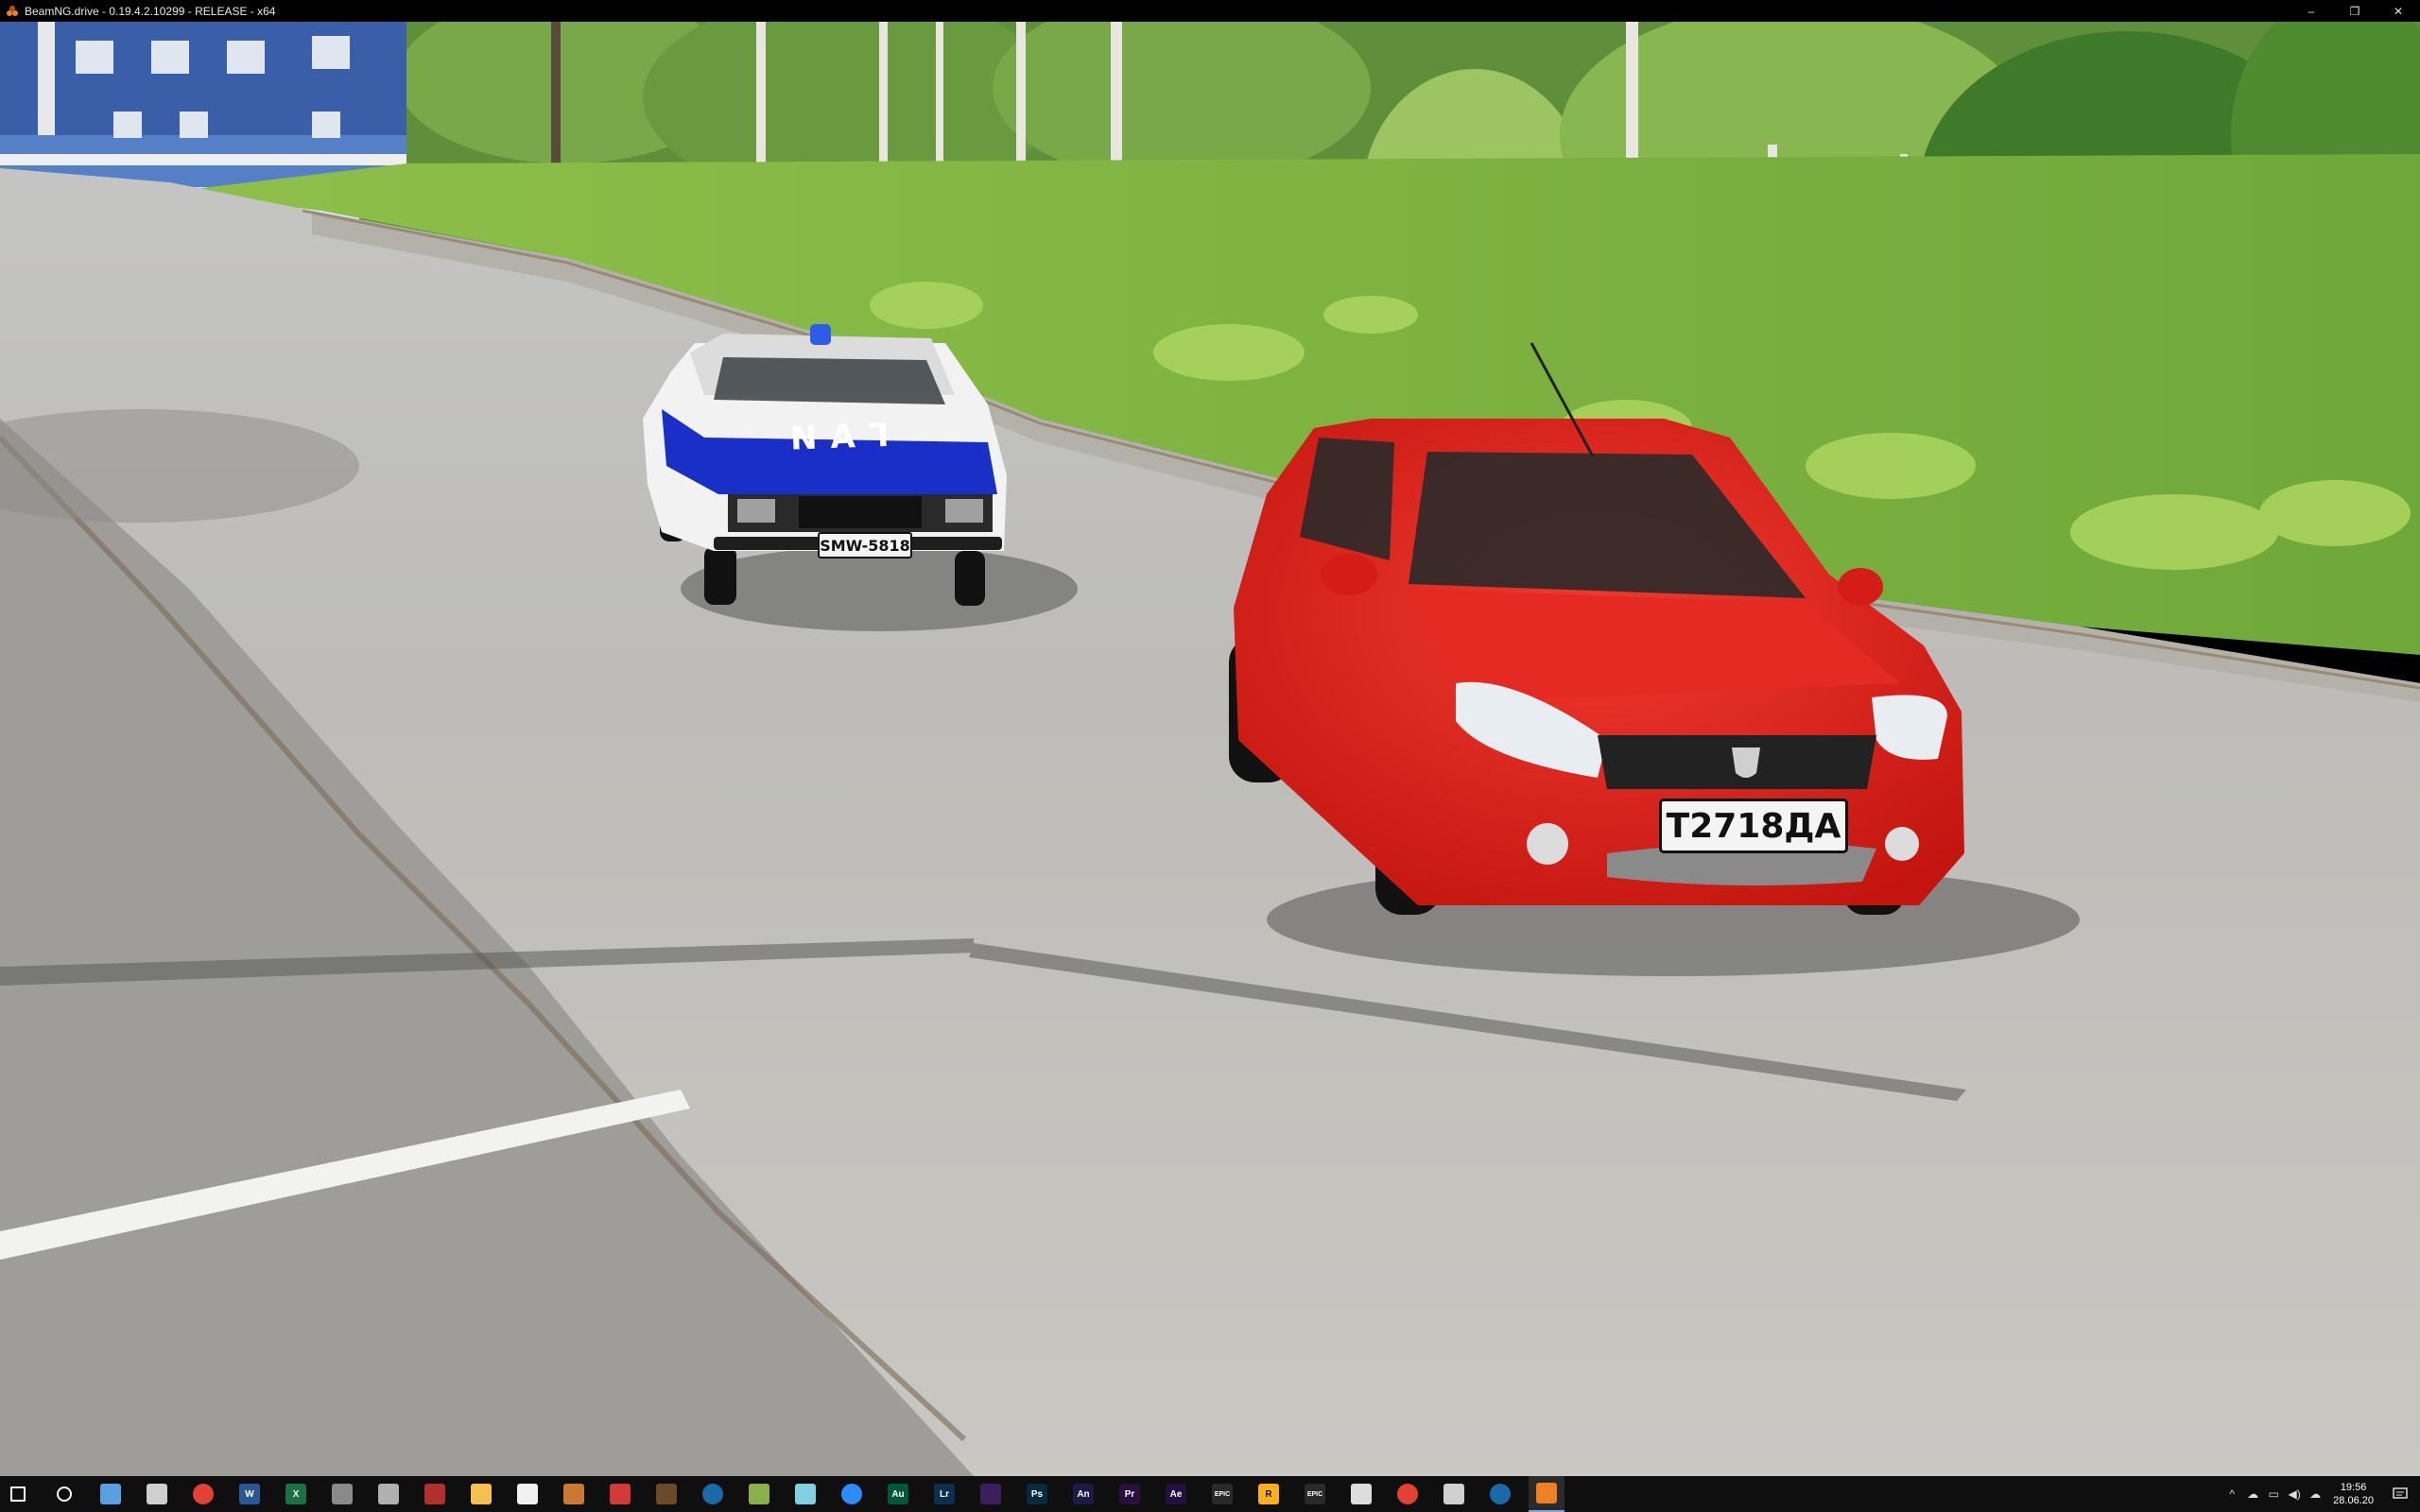  I want to click on chrome-2-icon, so click(1407, 1494).